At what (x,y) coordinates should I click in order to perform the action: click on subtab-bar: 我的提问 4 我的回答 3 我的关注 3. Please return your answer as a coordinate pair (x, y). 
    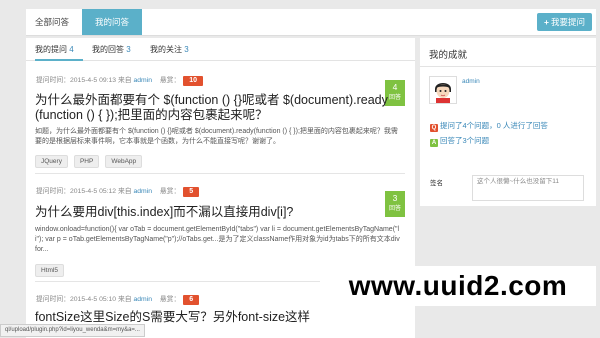
    Looking at the image, I should click on (220, 49).